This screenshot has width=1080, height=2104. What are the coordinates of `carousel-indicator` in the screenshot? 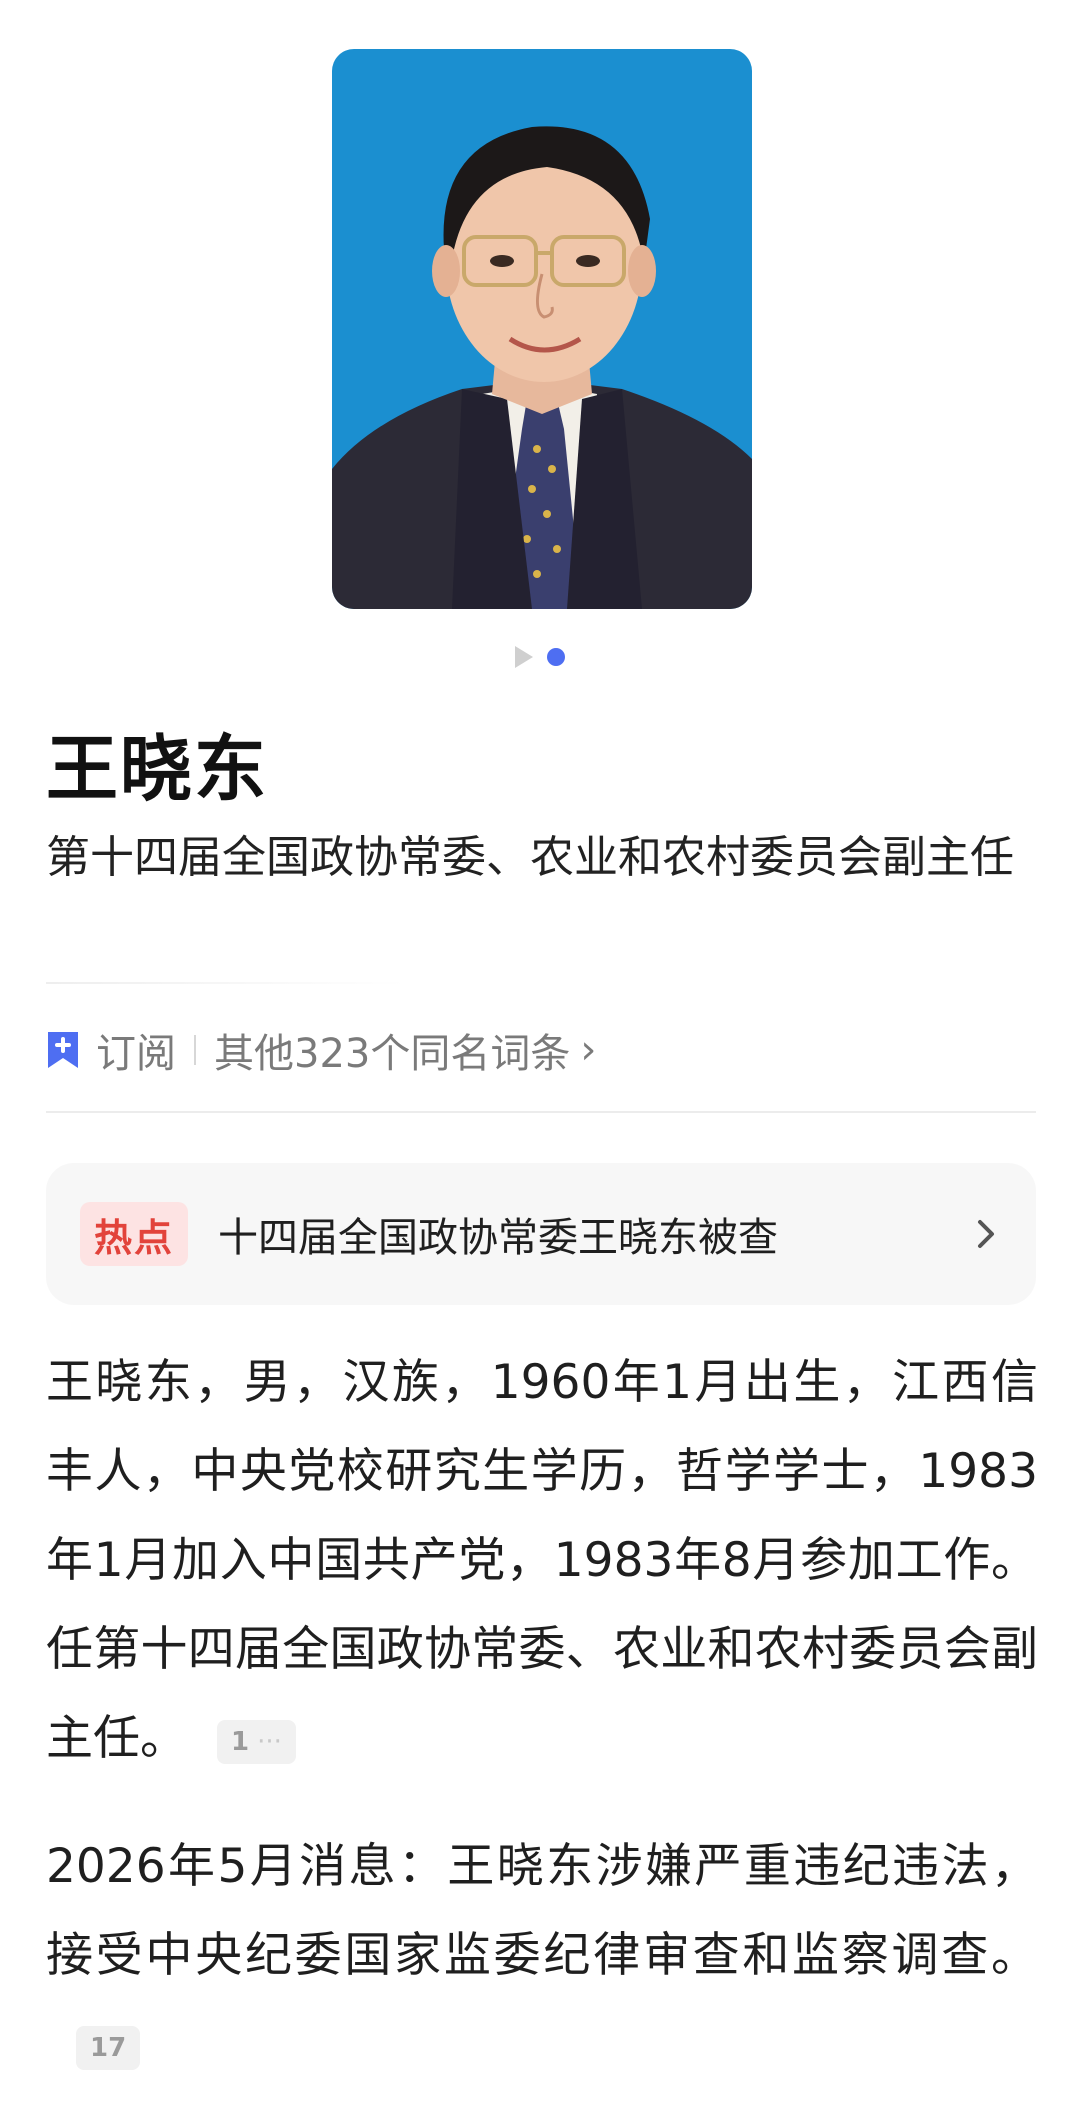 It's located at (540, 657).